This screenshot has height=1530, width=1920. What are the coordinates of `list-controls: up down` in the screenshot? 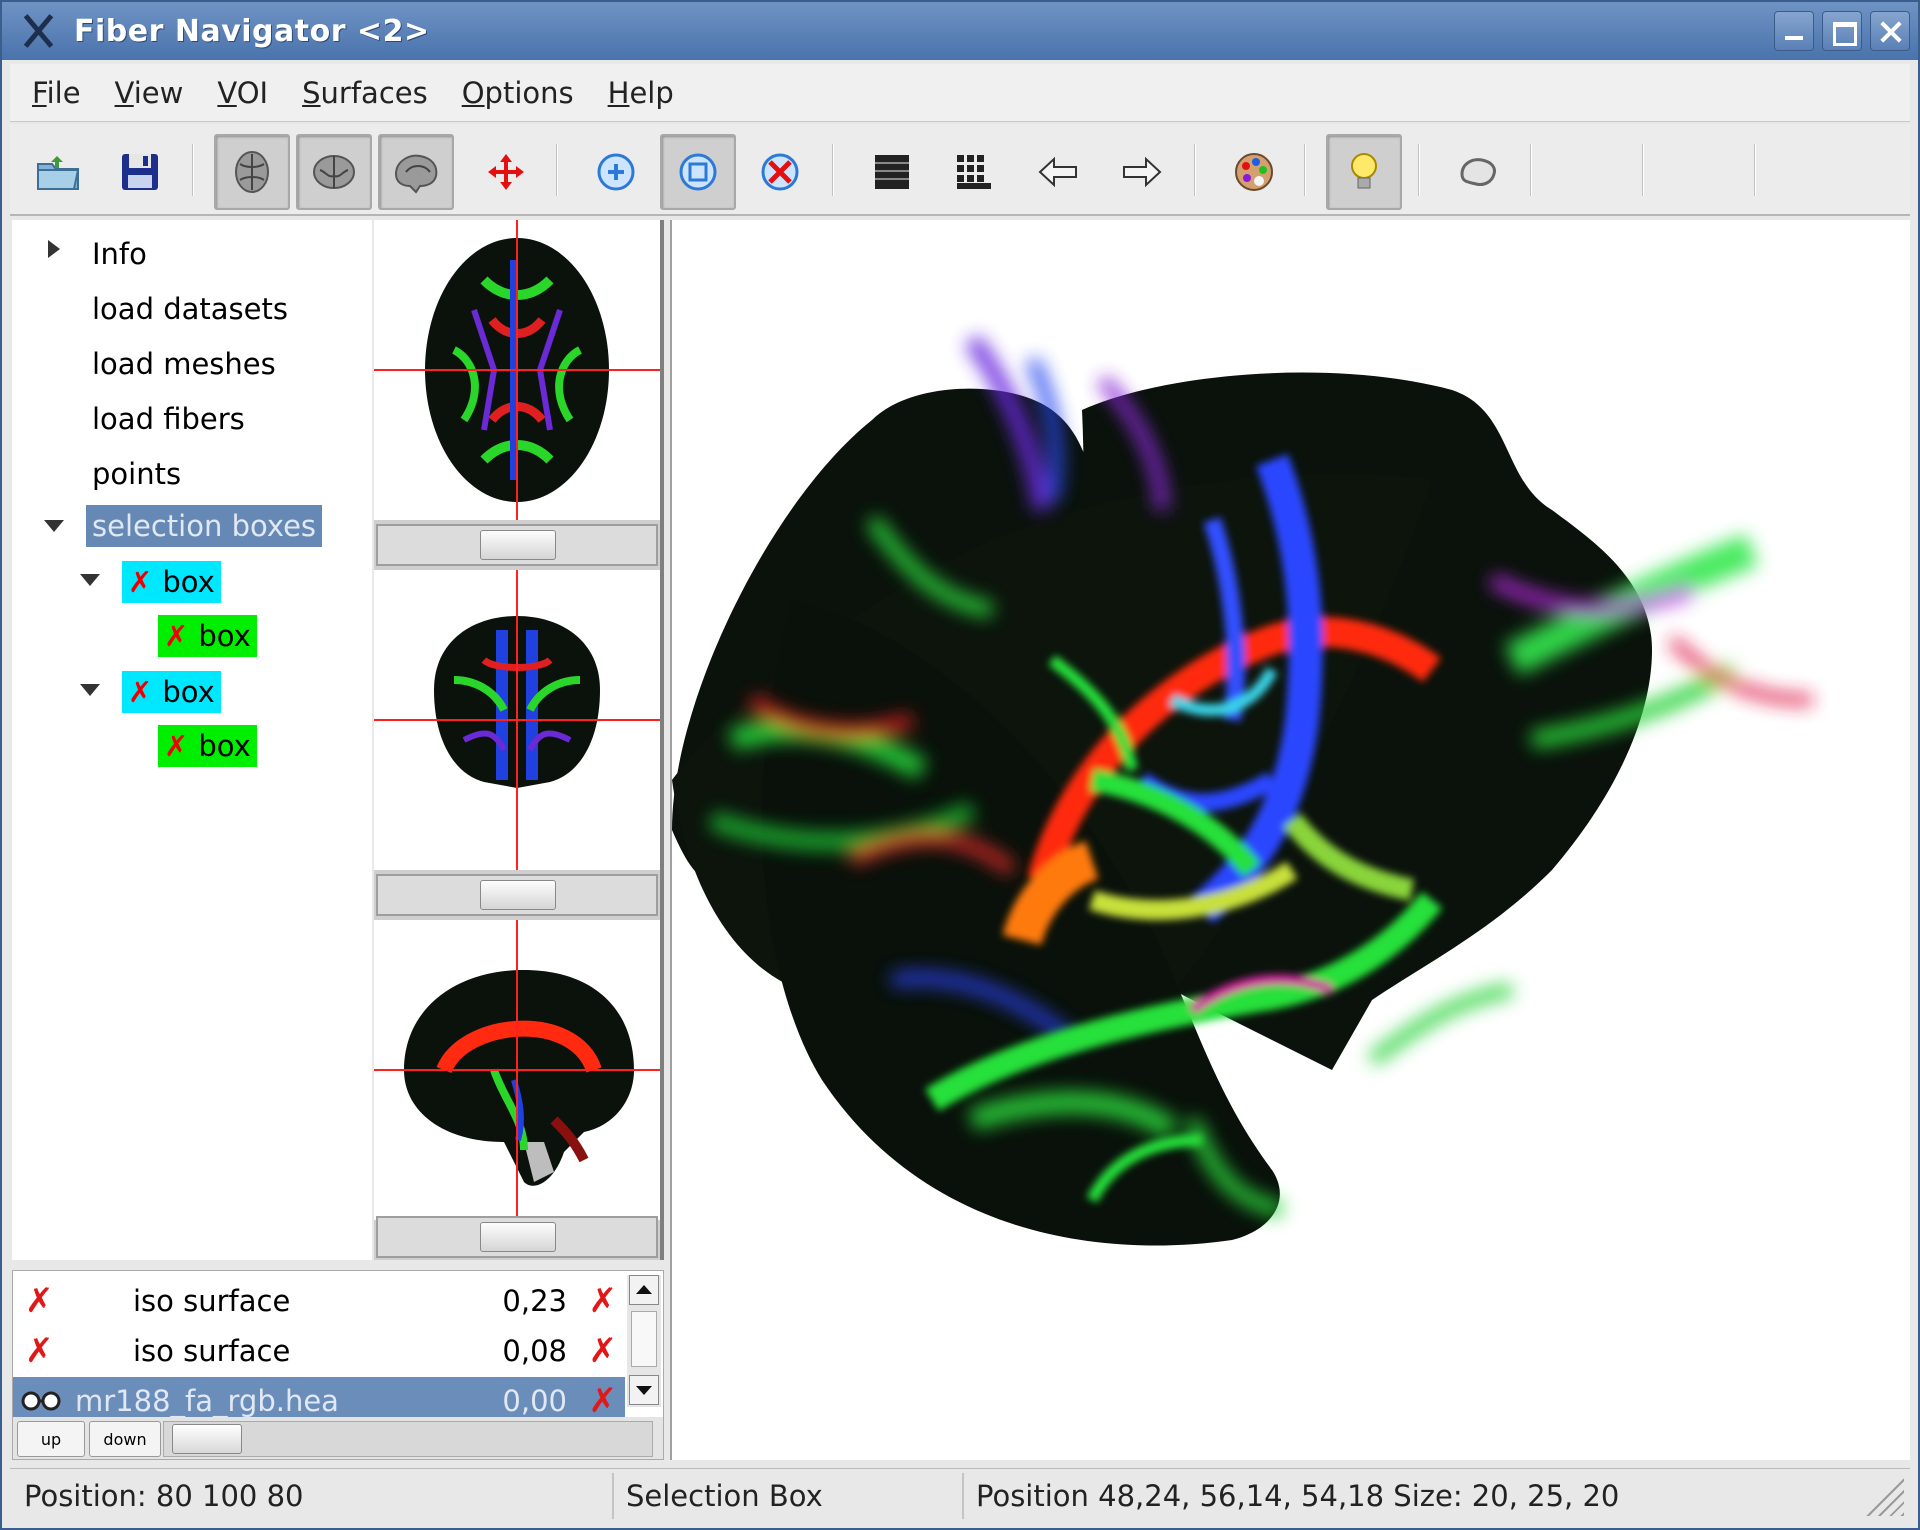 It's located at (338, 1438).